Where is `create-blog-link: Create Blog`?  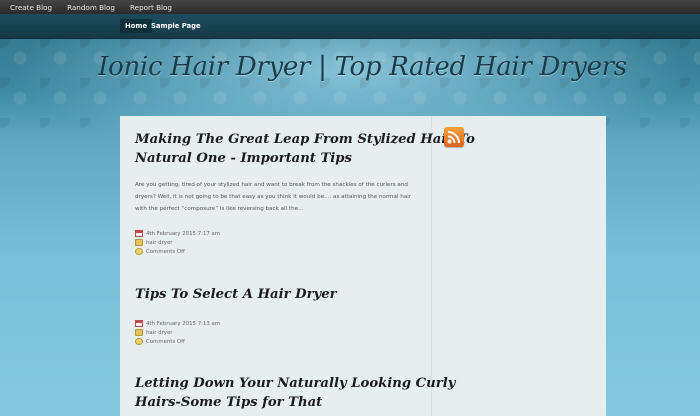 create-blog-link: Create Blog is located at coordinates (31, 7).